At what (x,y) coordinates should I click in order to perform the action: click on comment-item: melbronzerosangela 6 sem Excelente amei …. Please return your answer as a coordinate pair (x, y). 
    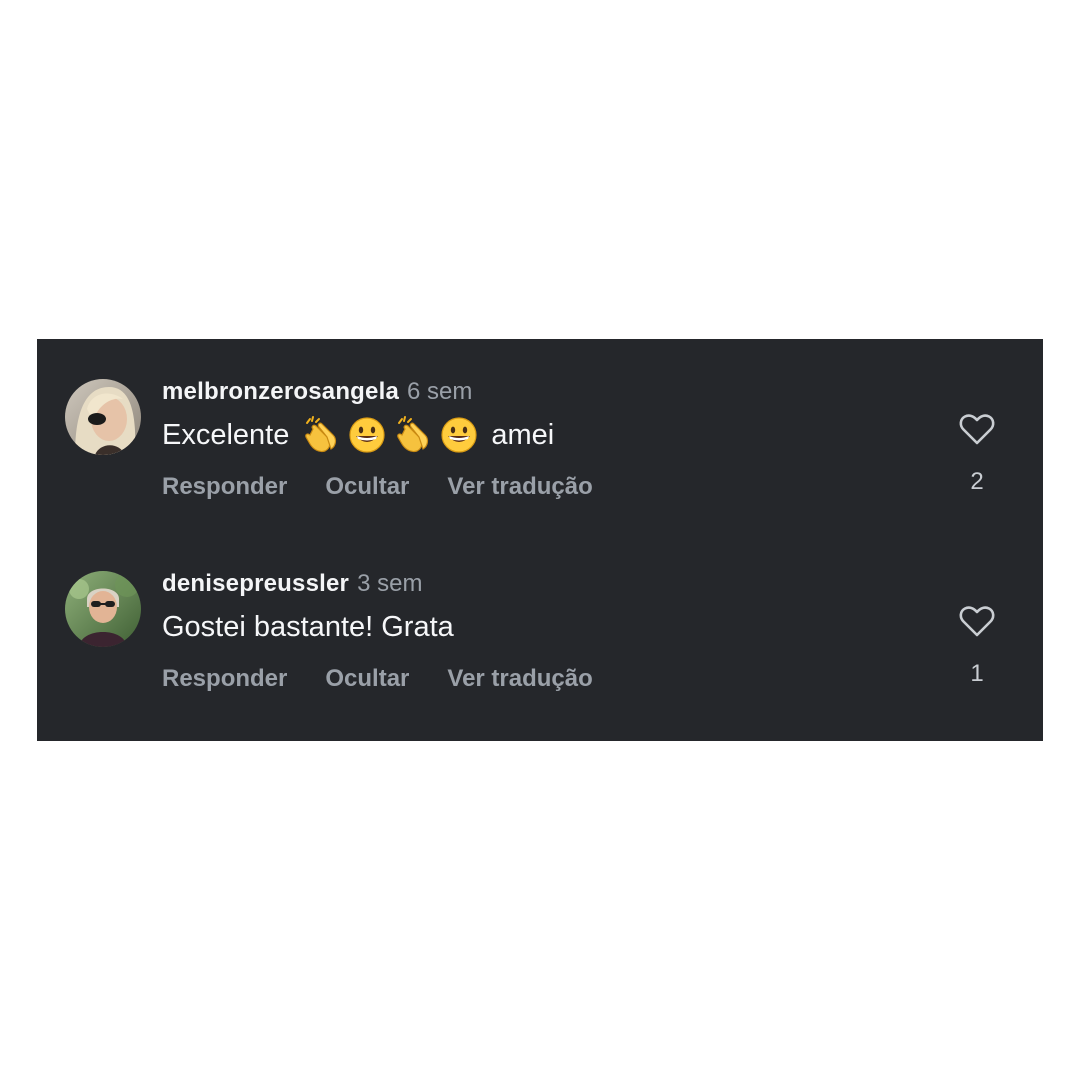
    Looking at the image, I should click on (540, 449).